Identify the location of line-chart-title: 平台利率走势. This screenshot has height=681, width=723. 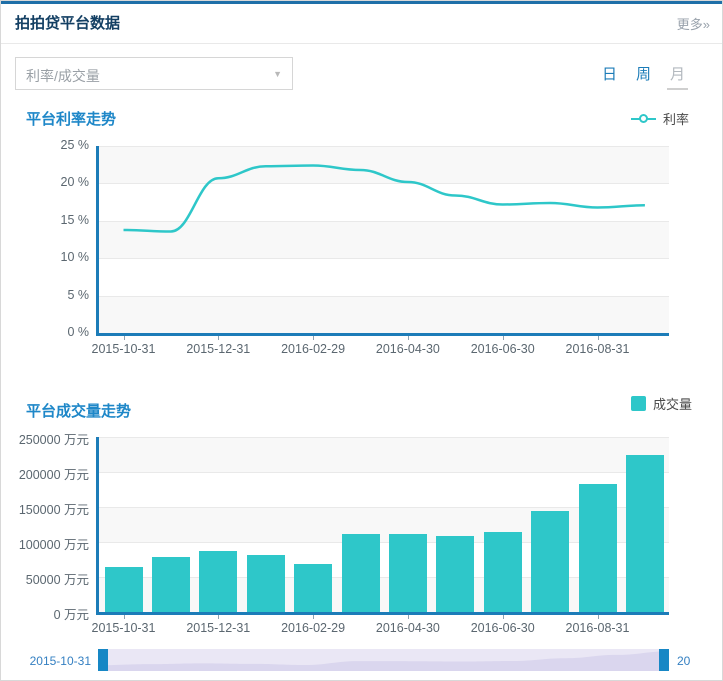
(71, 119).